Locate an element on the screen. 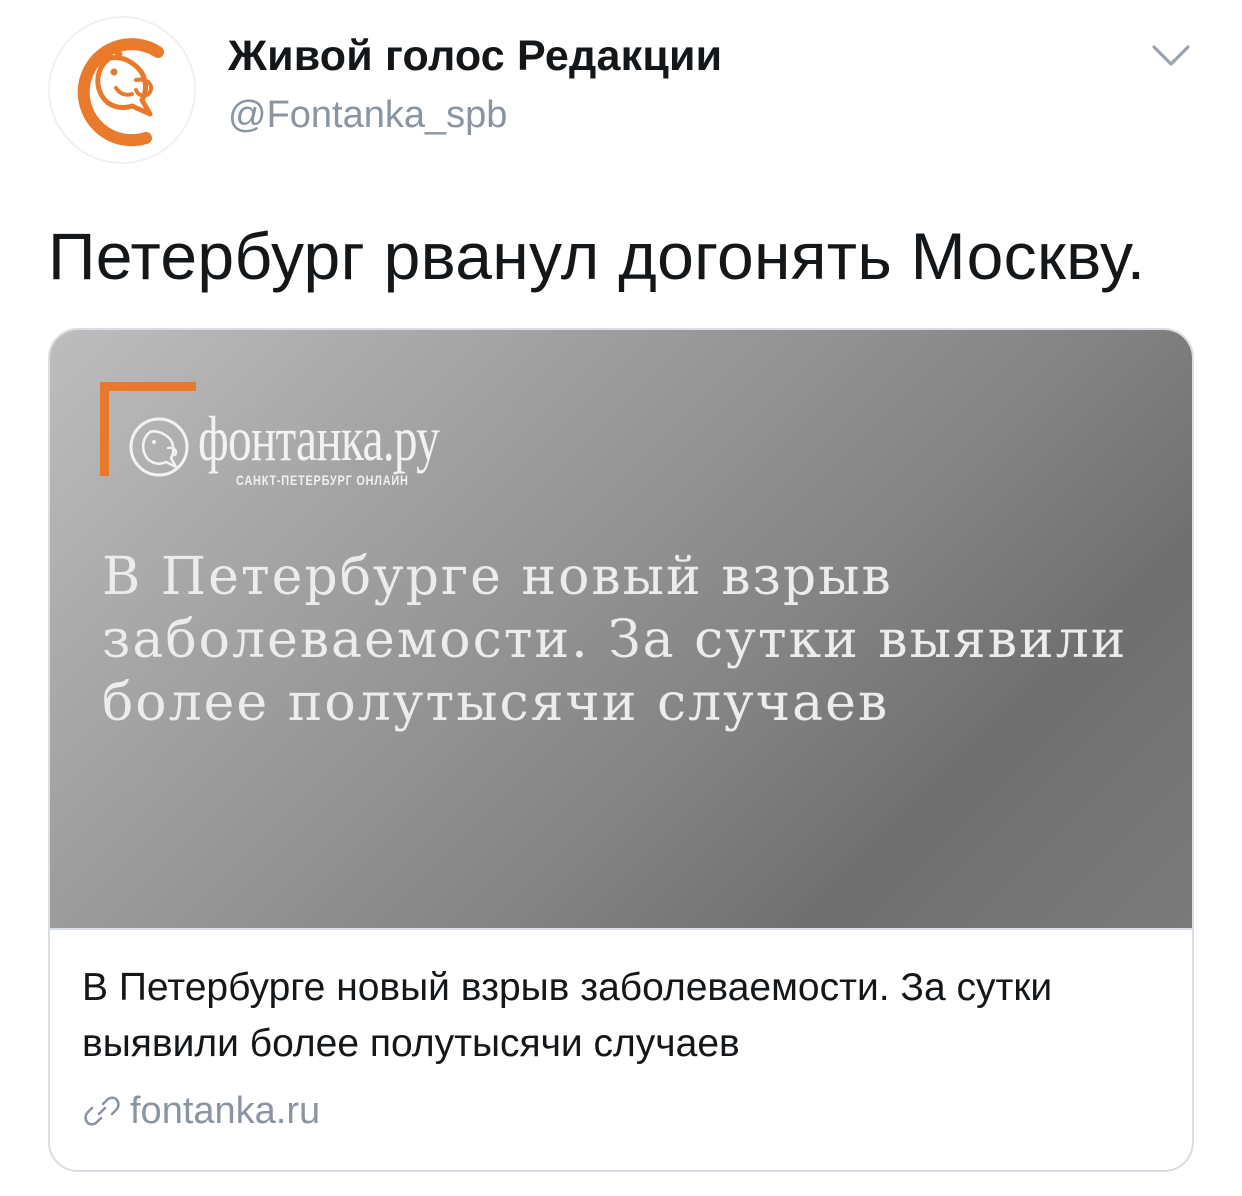  logo-wordmark: фонтанка.ру is located at coordinates (319, 438).